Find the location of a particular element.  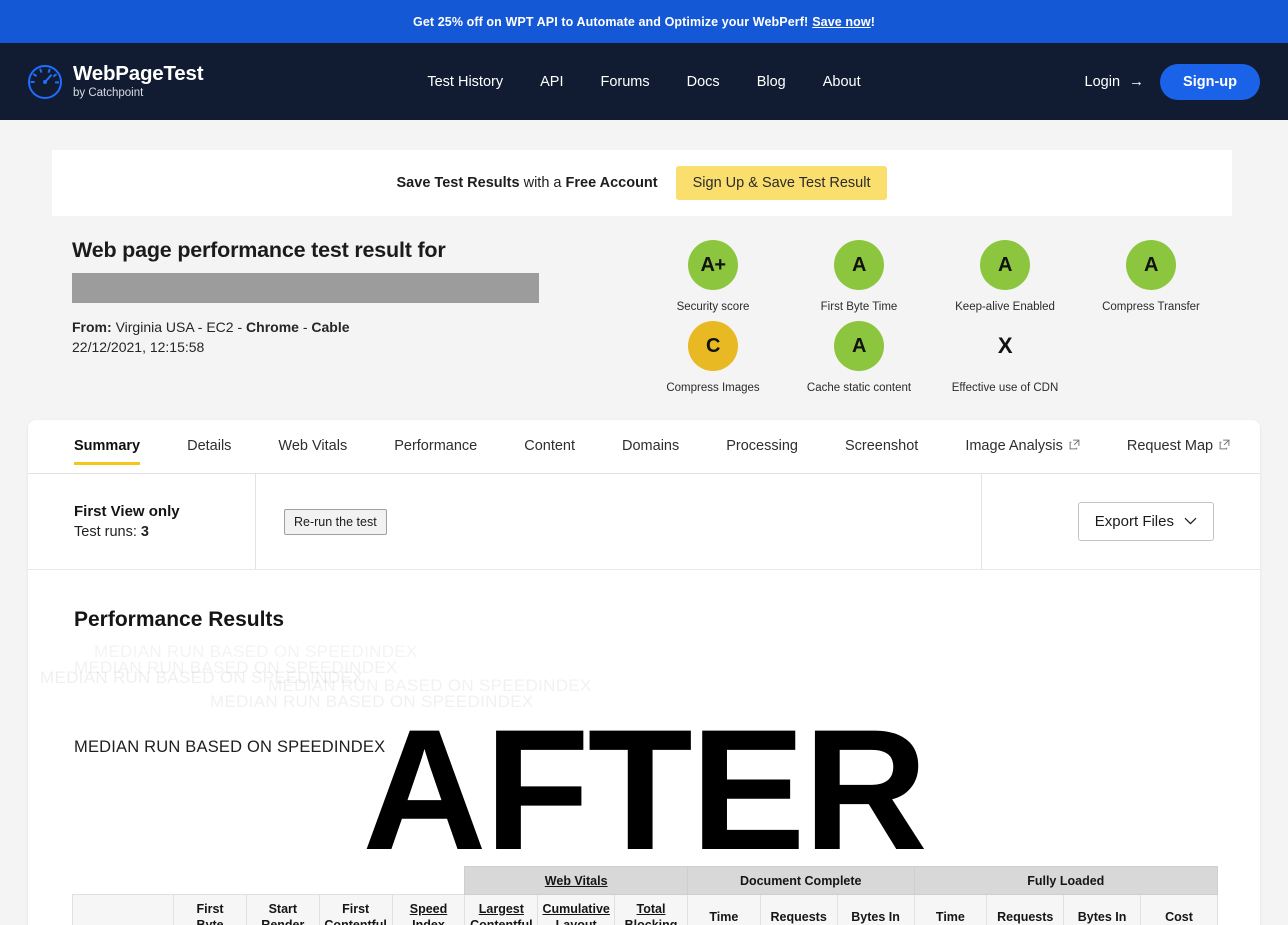

tab-domains: Domains is located at coordinates (650, 437).